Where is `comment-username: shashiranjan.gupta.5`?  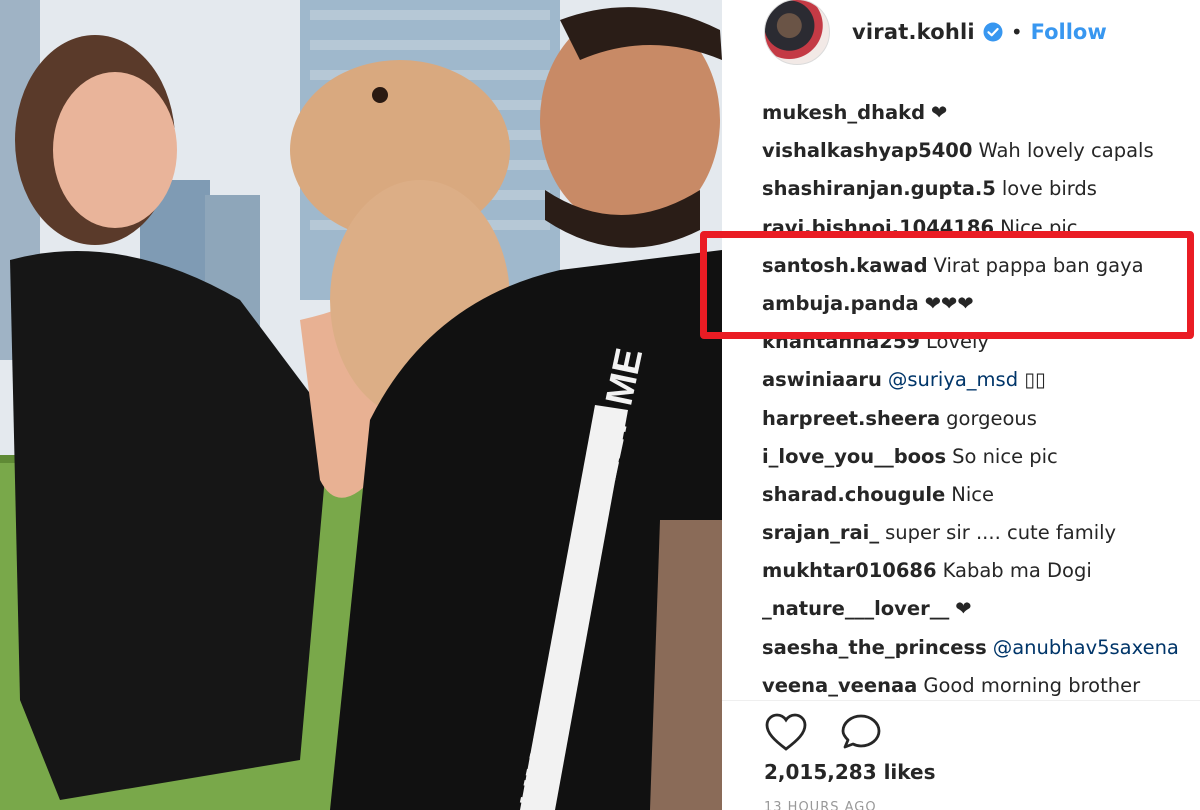
comment-username: shashiranjan.gupta.5 is located at coordinates (879, 188).